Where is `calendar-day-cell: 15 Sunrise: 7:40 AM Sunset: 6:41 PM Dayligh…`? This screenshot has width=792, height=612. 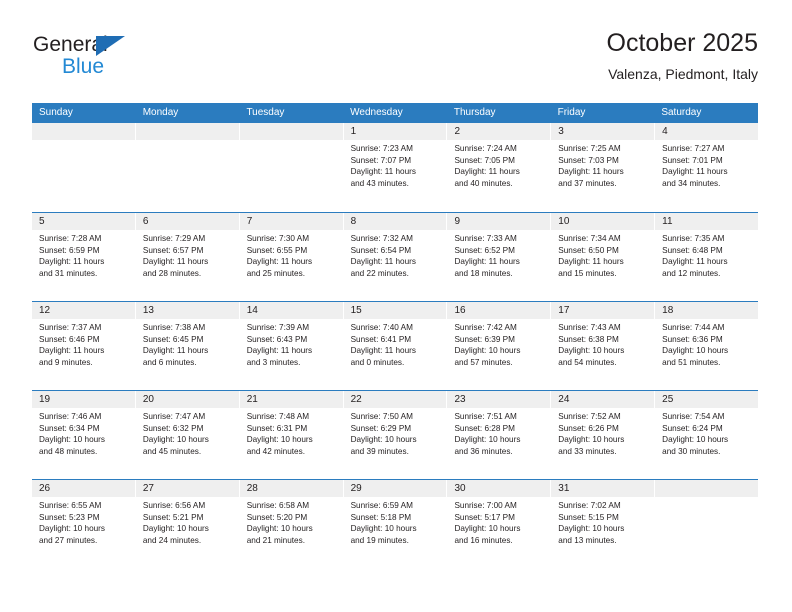
calendar-day-cell: 15 Sunrise: 7:40 AM Sunset: 6:41 PM Dayligh… is located at coordinates (395, 346).